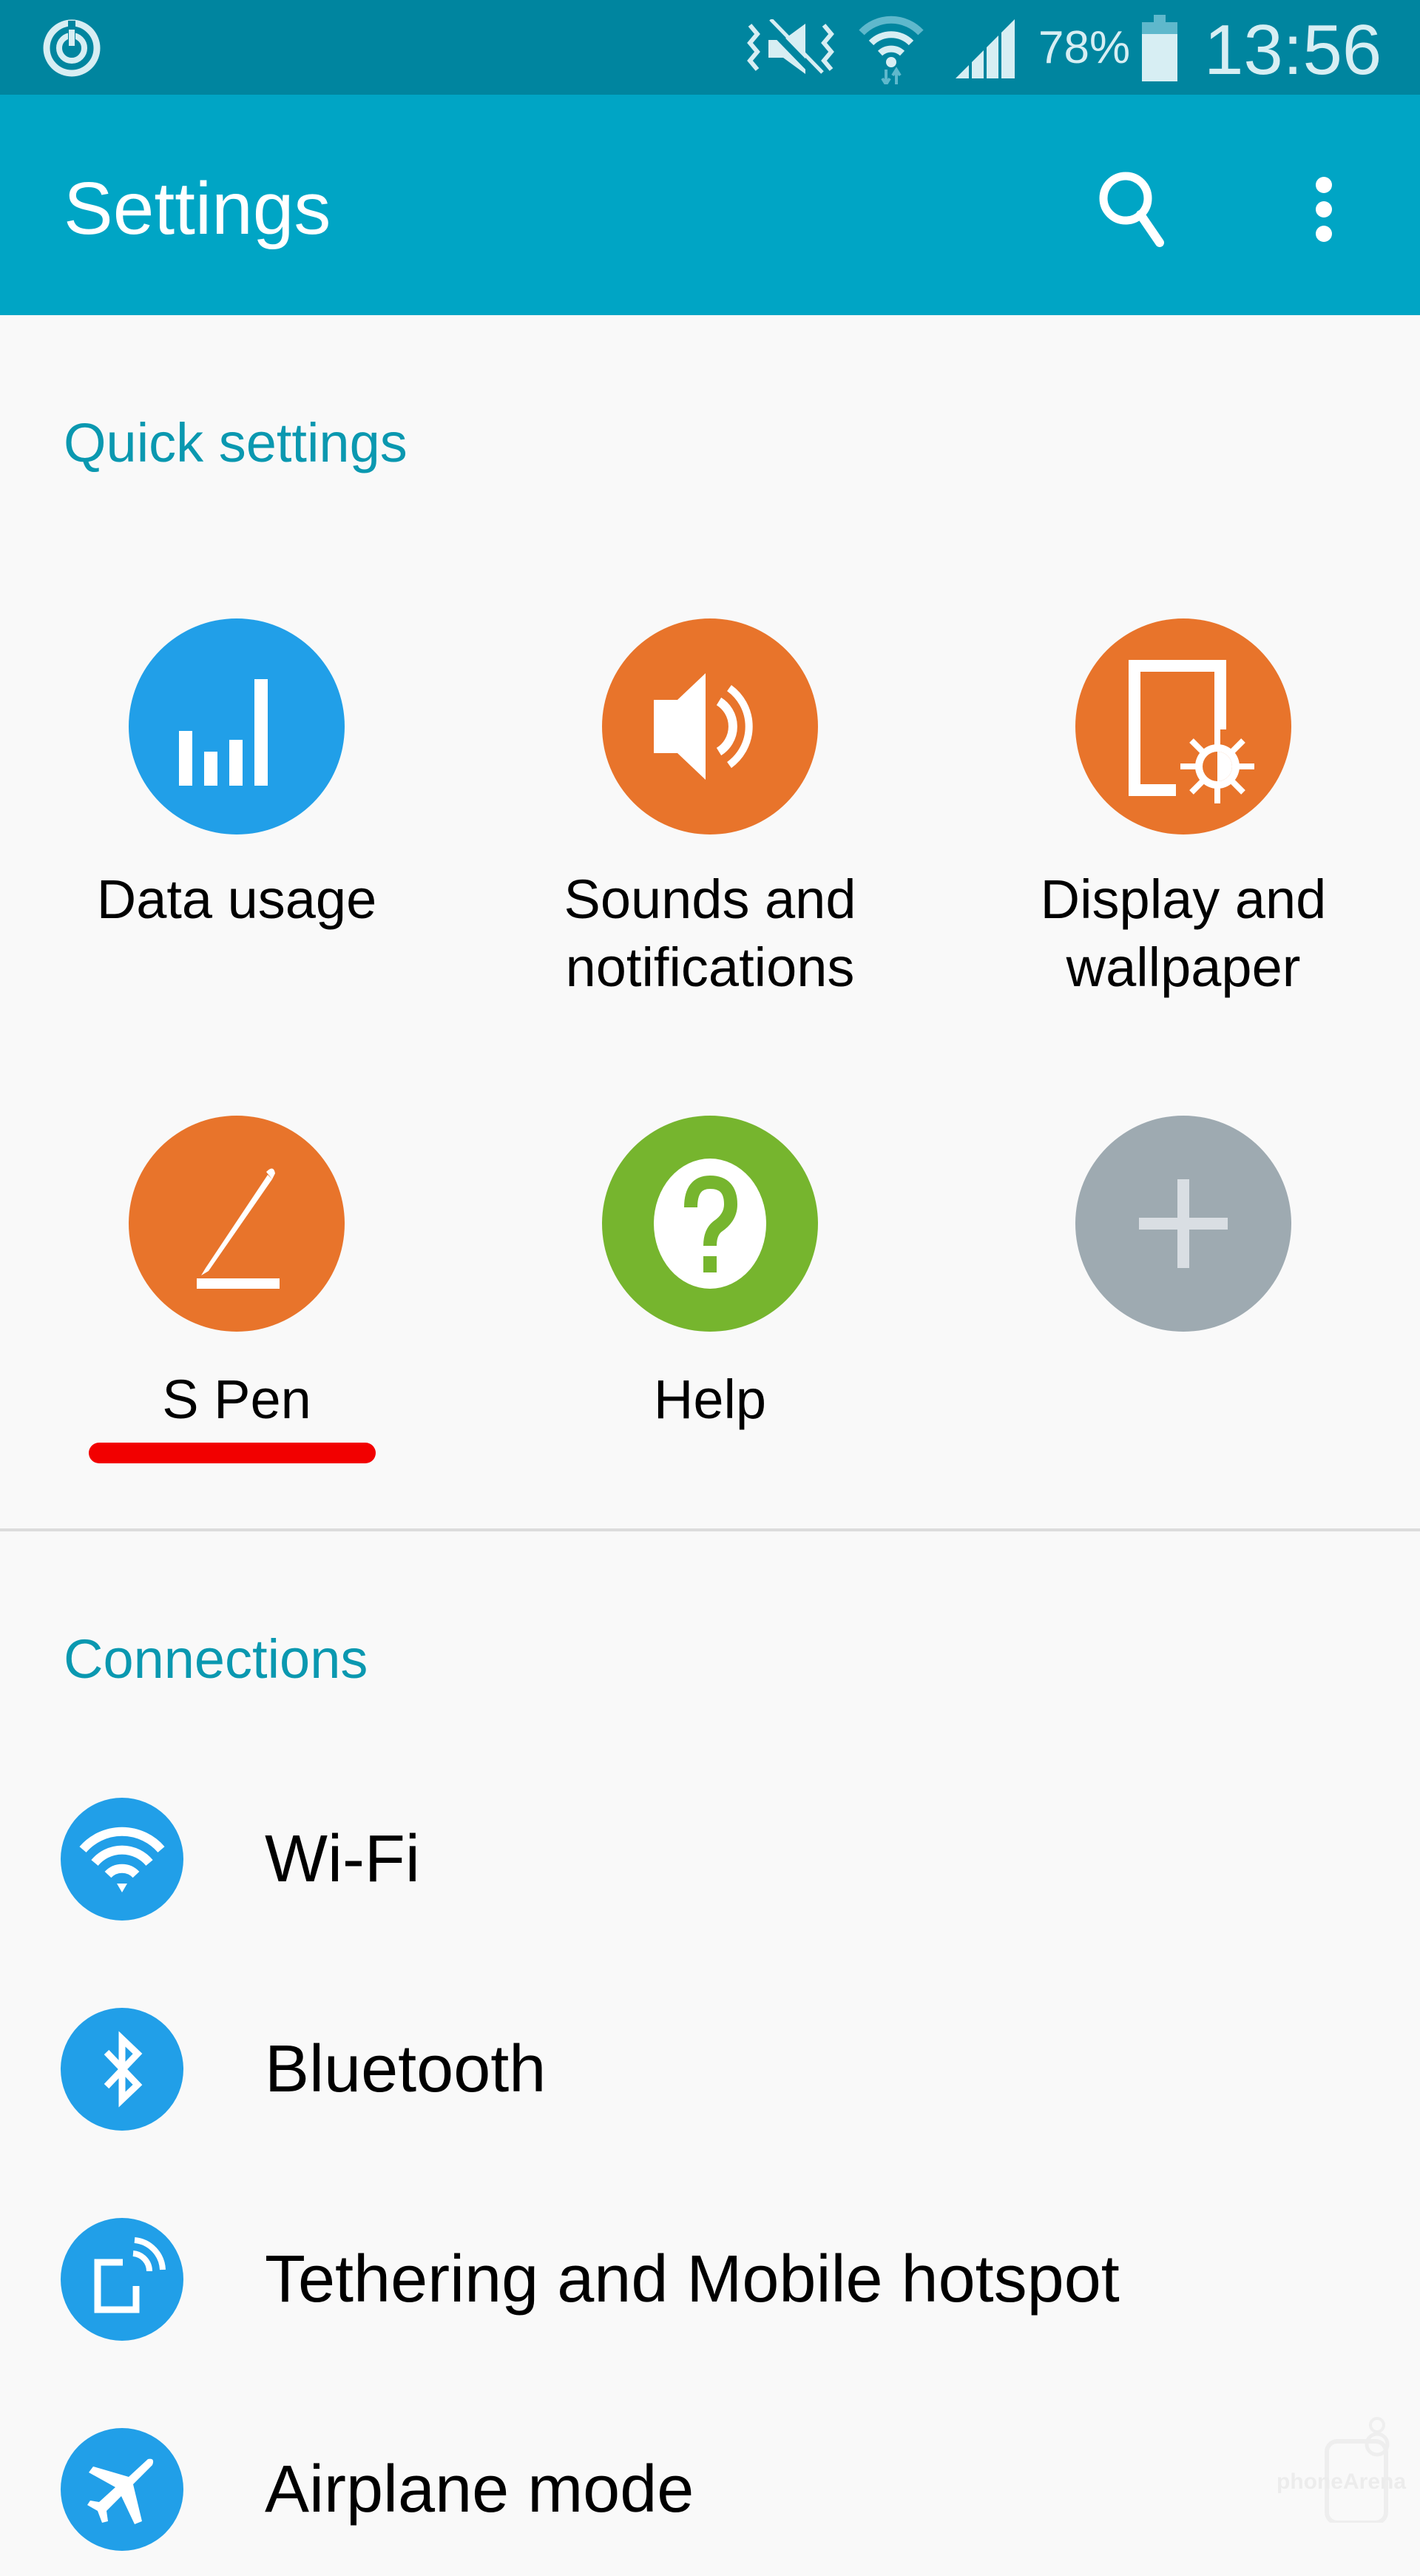 Image resolution: width=1420 pixels, height=2576 pixels. I want to click on vibrate-mute-icon, so click(791, 48).